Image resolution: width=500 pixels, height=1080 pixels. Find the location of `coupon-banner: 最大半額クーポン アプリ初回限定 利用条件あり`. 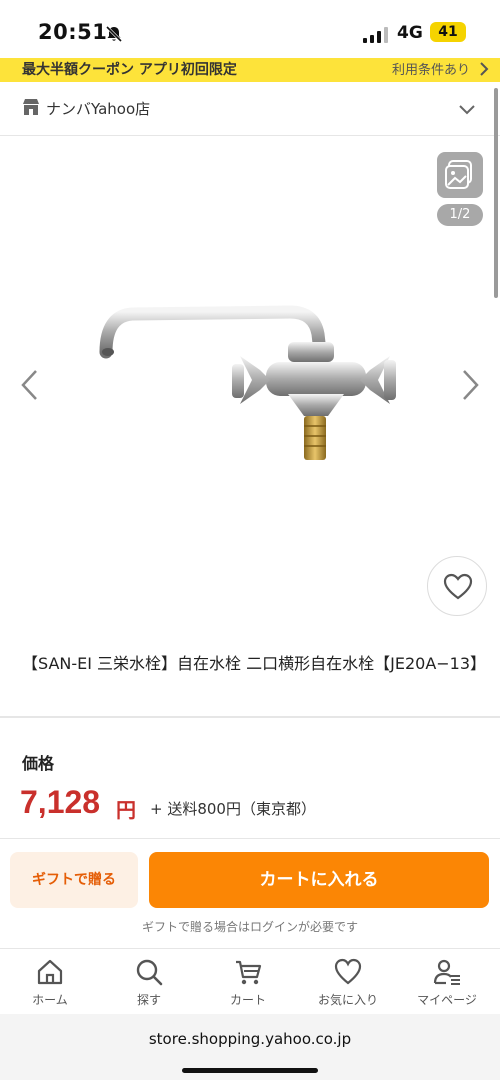

coupon-banner: 最大半額クーポン アプリ初回限定 利用条件あり is located at coordinates (250, 70).